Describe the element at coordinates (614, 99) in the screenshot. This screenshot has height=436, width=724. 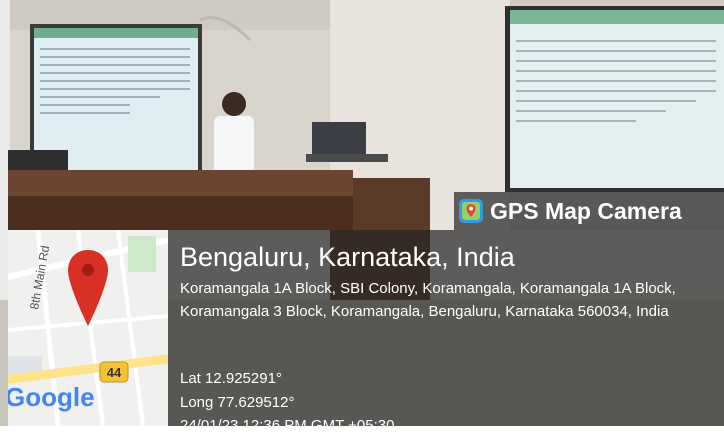
I see `projection-screen-right` at that location.